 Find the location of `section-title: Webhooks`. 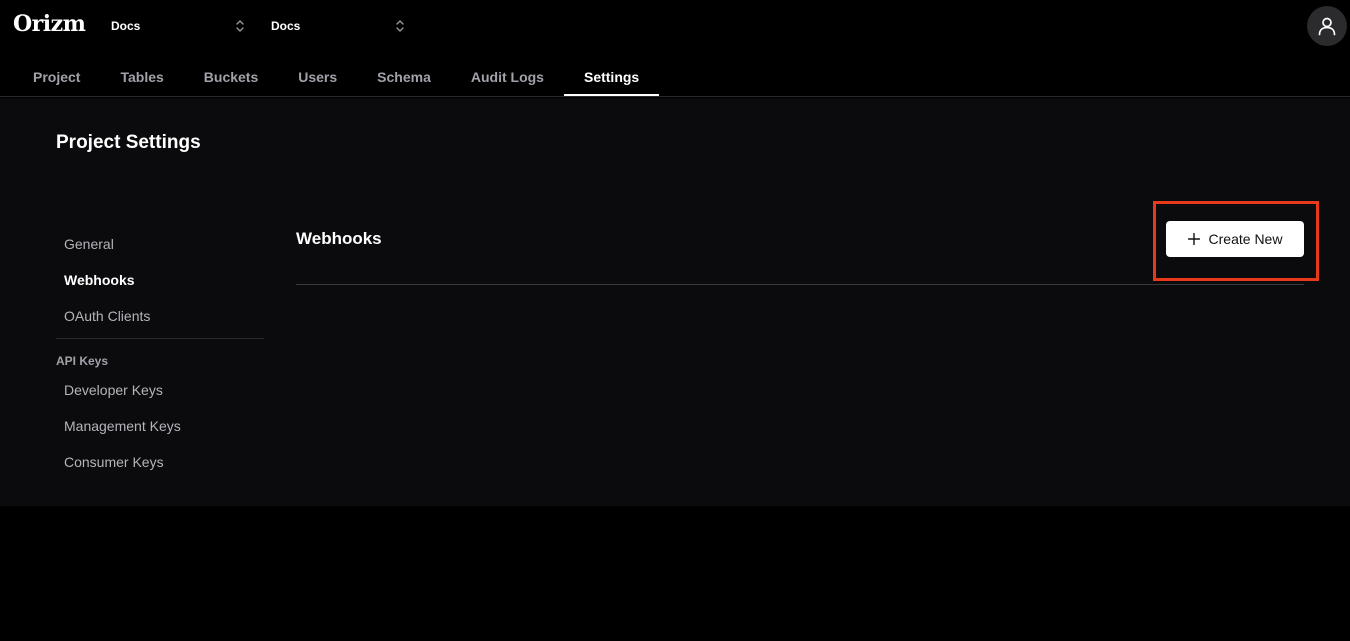

section-title: Webhooks is located at coordinates (339, 238).